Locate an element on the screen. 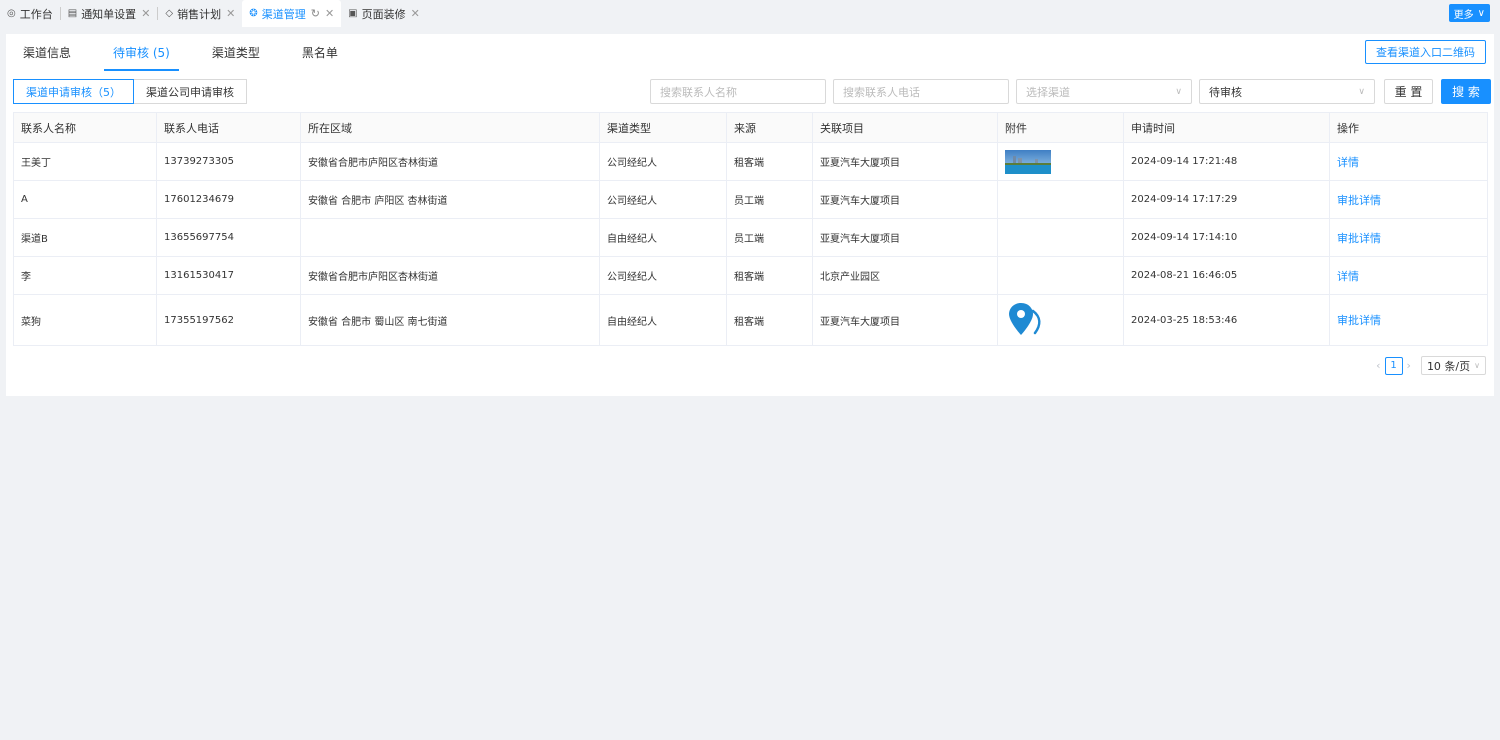 This screenshot has width=1500, height=740. column-header: 渠道类型 is located at coordinates (663, 127).